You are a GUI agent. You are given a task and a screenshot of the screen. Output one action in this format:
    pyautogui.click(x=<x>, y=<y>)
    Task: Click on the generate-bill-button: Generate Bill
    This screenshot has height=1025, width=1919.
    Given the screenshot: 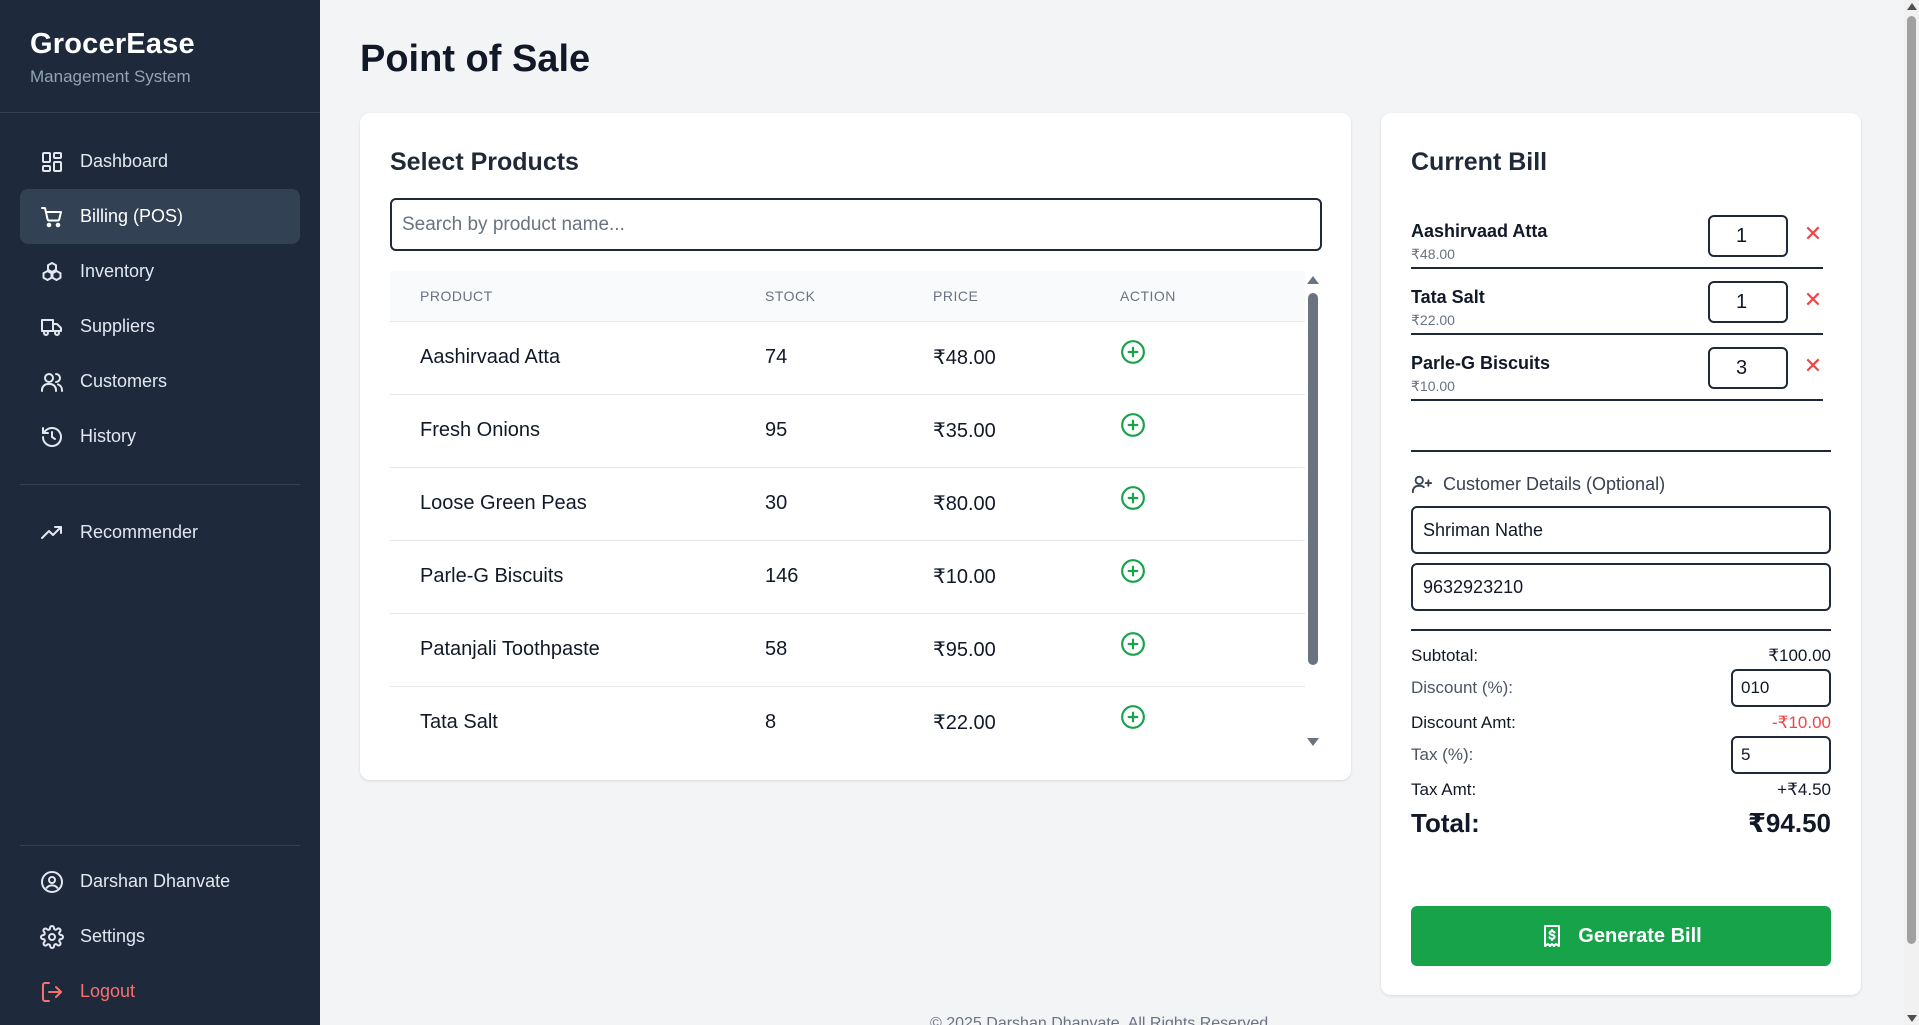 What is the action you would take?
    pyautogui.click(x=1621, y=936)
    